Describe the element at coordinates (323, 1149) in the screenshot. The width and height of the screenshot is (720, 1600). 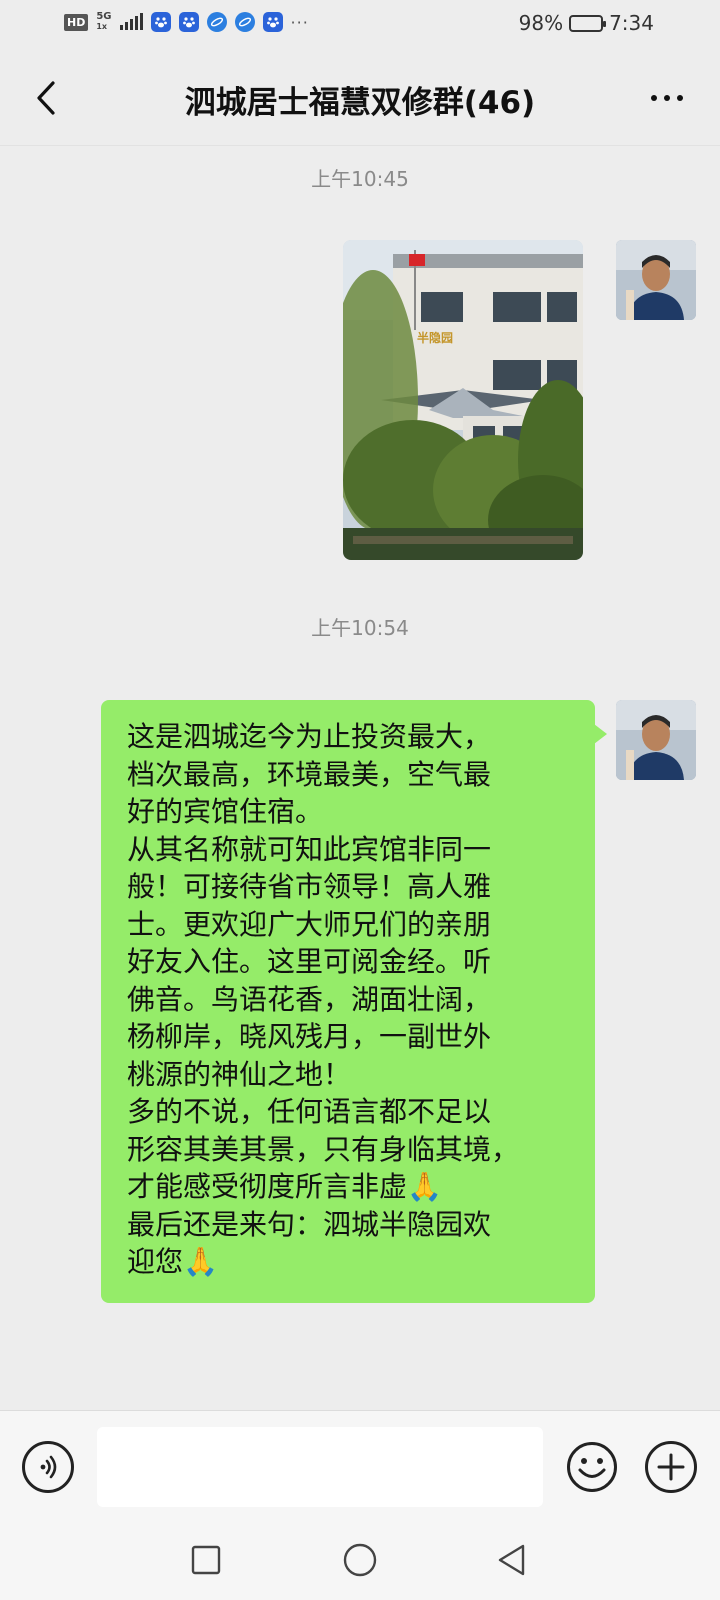
I see `message-text-line: 形容其美其景，只有身临其境，` at that location.